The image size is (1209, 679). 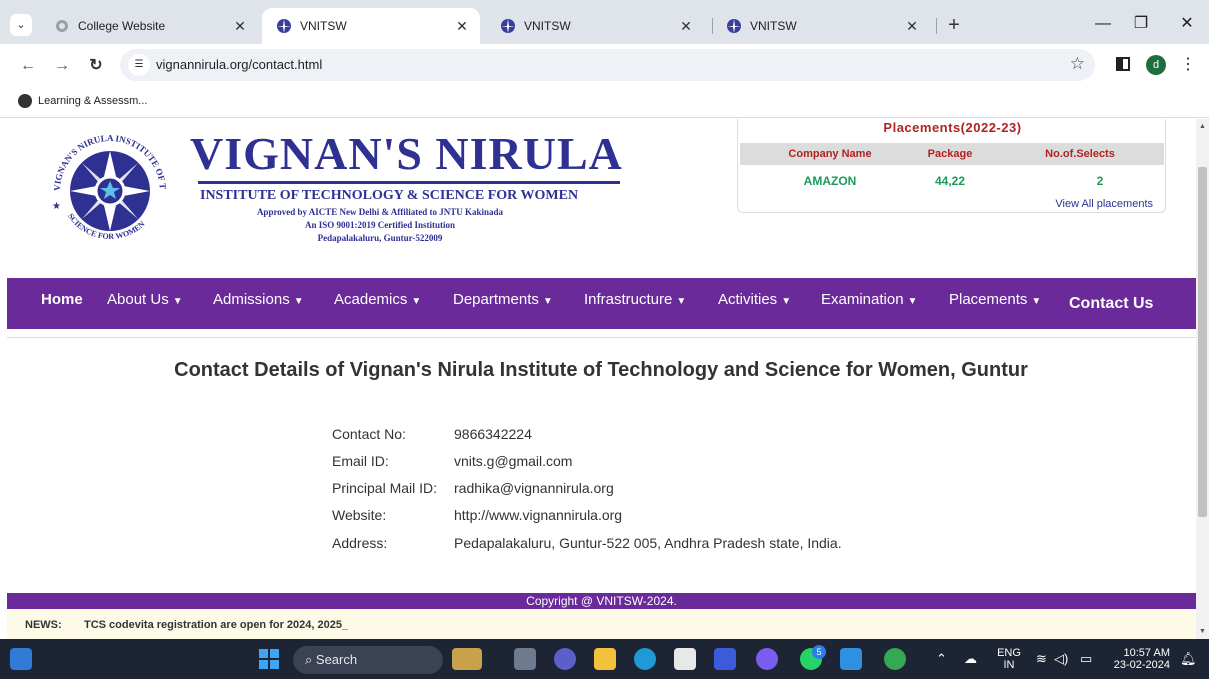 I want to click on restore-button: ❐, so click(x=1141, y=24).